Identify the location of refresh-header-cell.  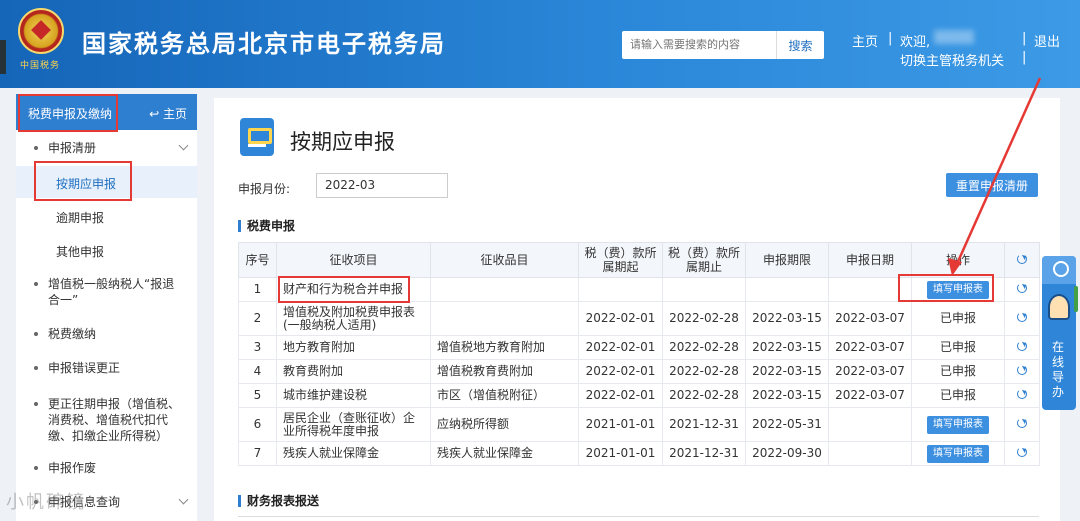
(1022, 260).